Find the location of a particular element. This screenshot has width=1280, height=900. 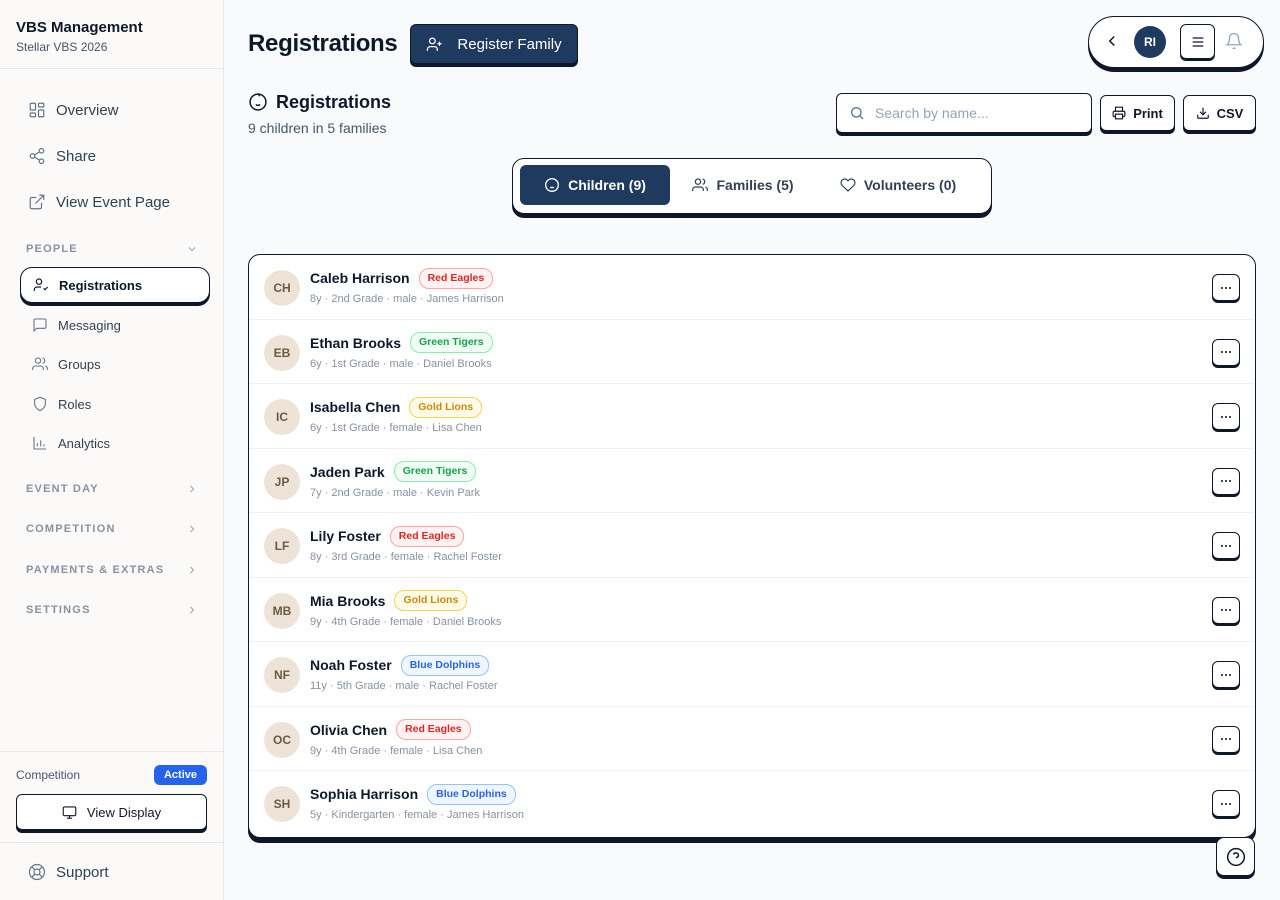

child-name: Isabella Chen is located at coordinates (355, 407).